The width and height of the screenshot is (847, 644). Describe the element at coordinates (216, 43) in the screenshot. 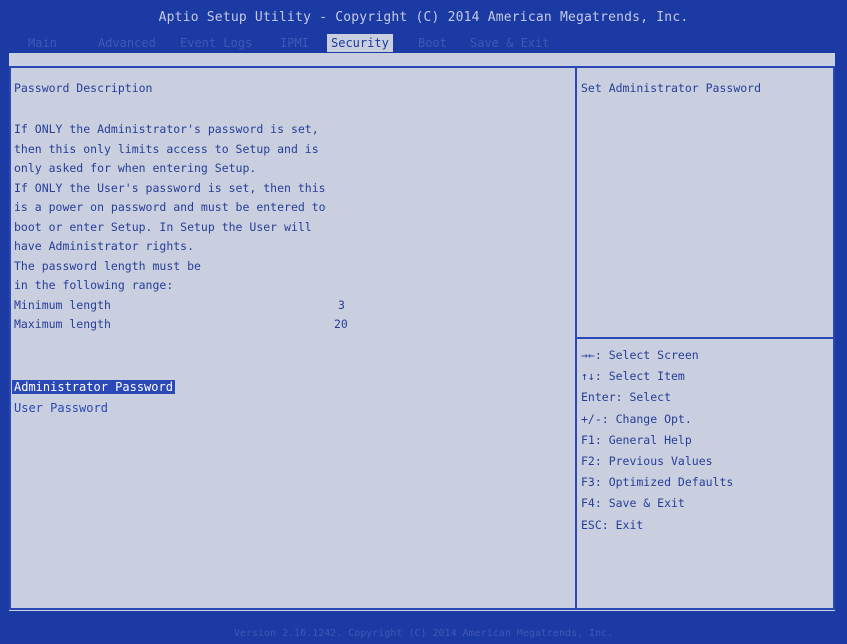

I see `tab-event-logs: Event Logs` at that location.